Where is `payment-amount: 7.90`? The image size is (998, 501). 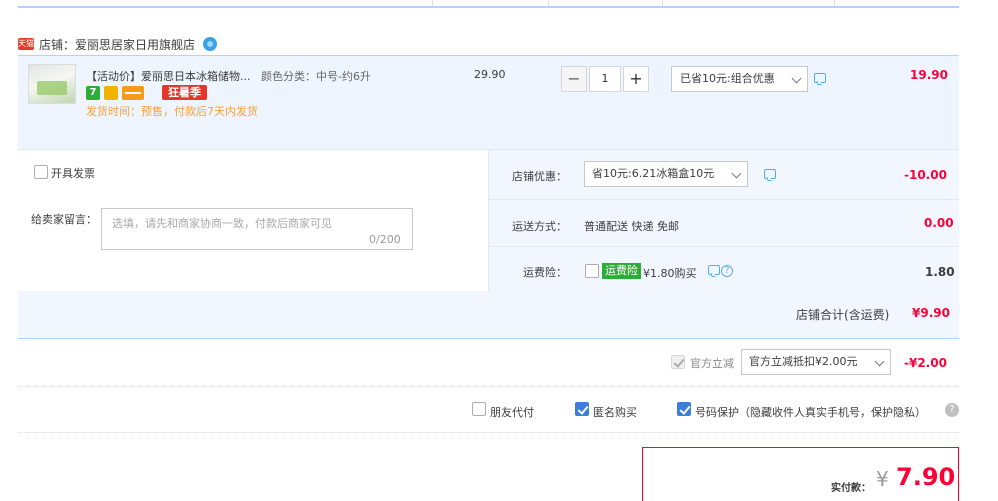
payment-amount: 7.90 is located at coordinates (926, 477).